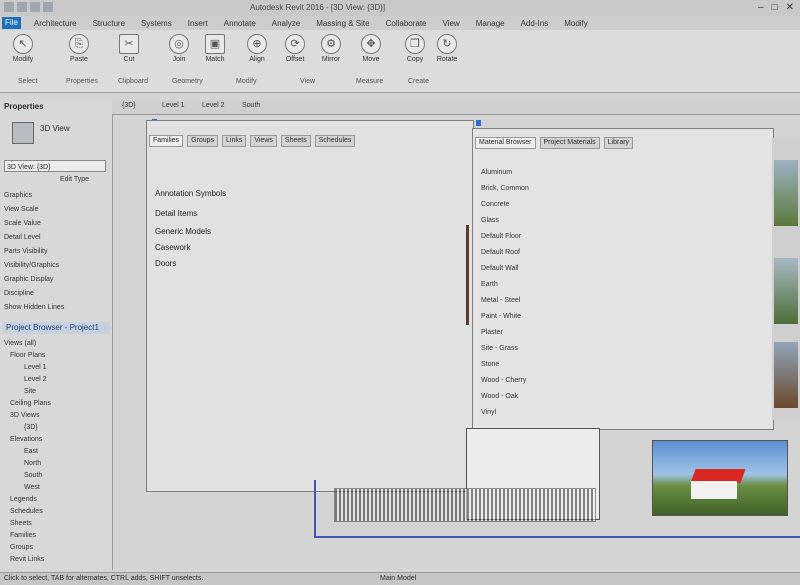 This screenshot has width=800, height=585. Describe the element at coordinates (240, 23) in the screenshot. I see `tab-annotate: Annotate` at that location.